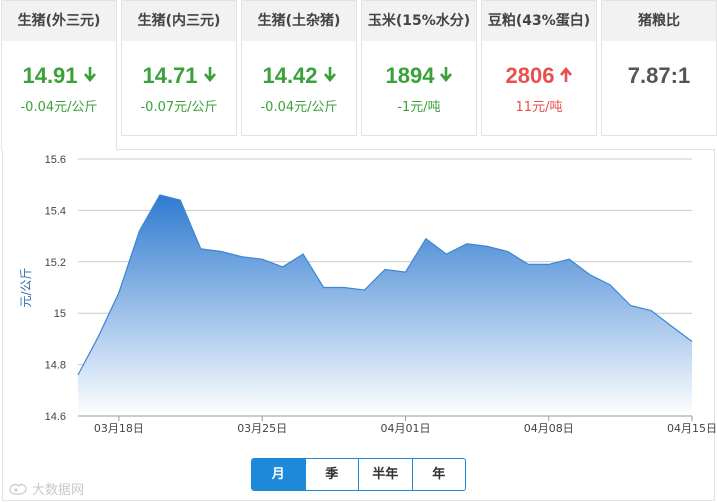 The width and height of the screenshot is (717, 502). I want to click on price-card-title: 生猪(外三元), so click(59, 21).